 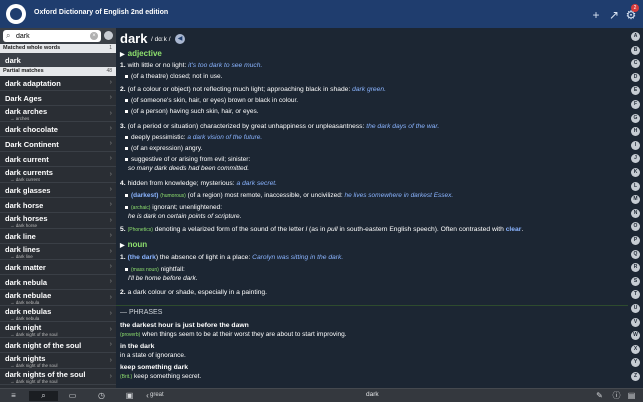 What do you see at coordinates (101, 396) in the screenshot?
I see `history-icon: ◷` at bounding box center [101, 396].